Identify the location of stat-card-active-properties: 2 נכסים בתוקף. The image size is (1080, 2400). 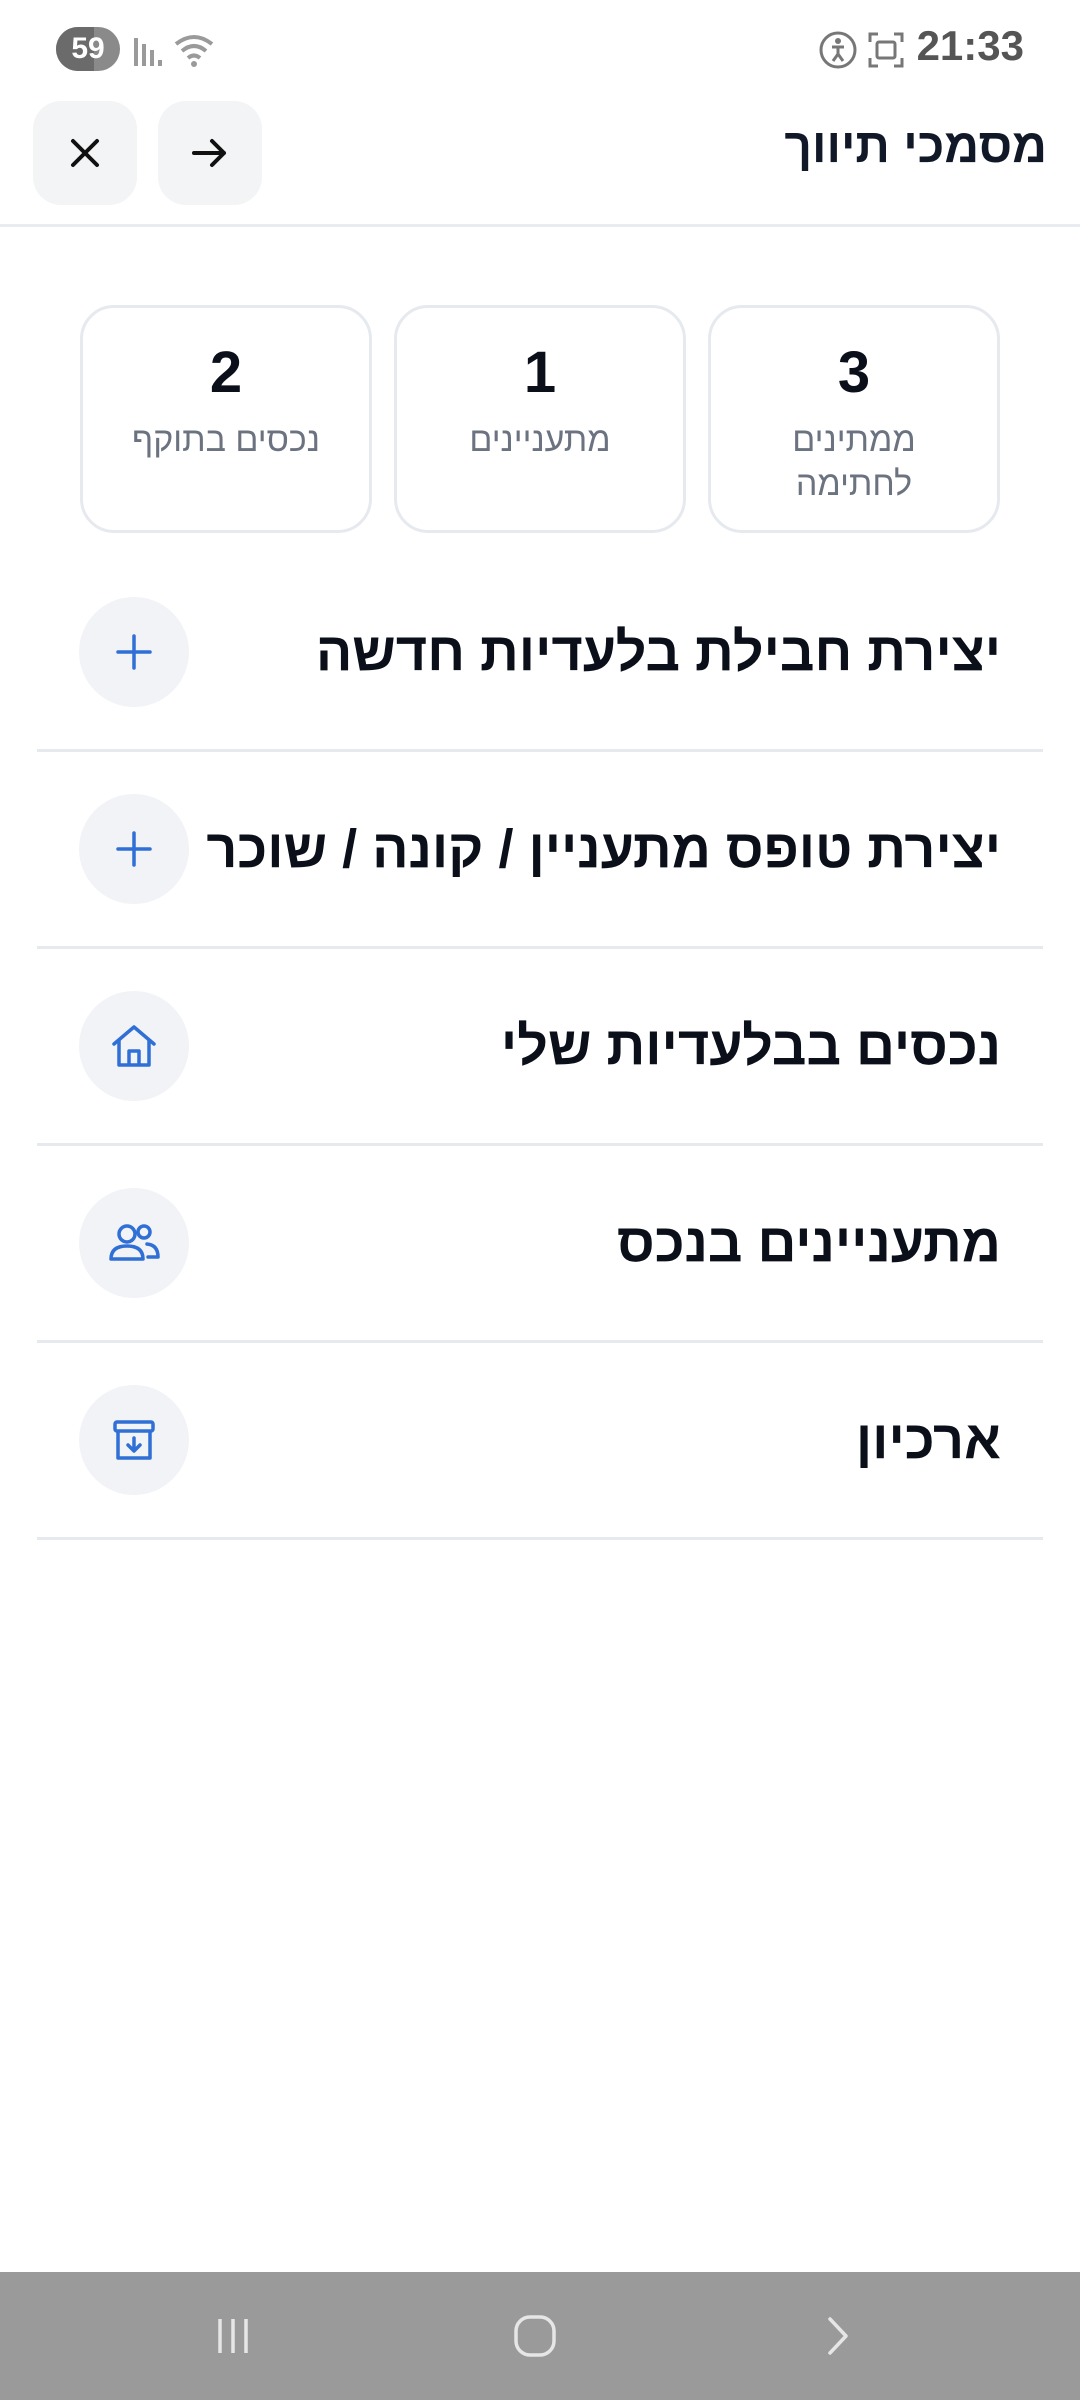
(226, 419).